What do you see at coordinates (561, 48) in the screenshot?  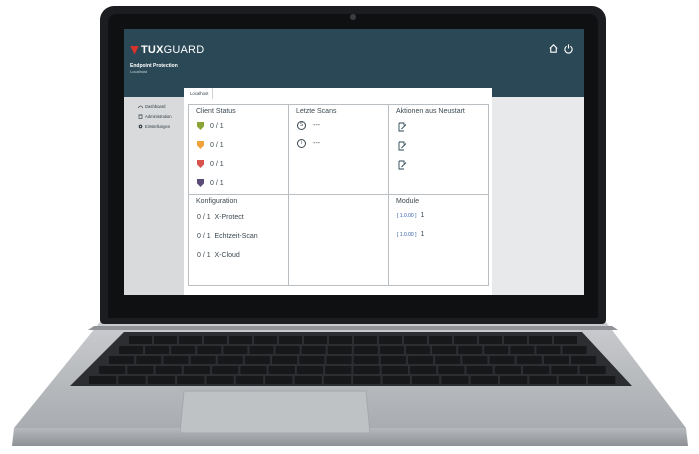 I see `header-icons` at bounding box center [561, 48].